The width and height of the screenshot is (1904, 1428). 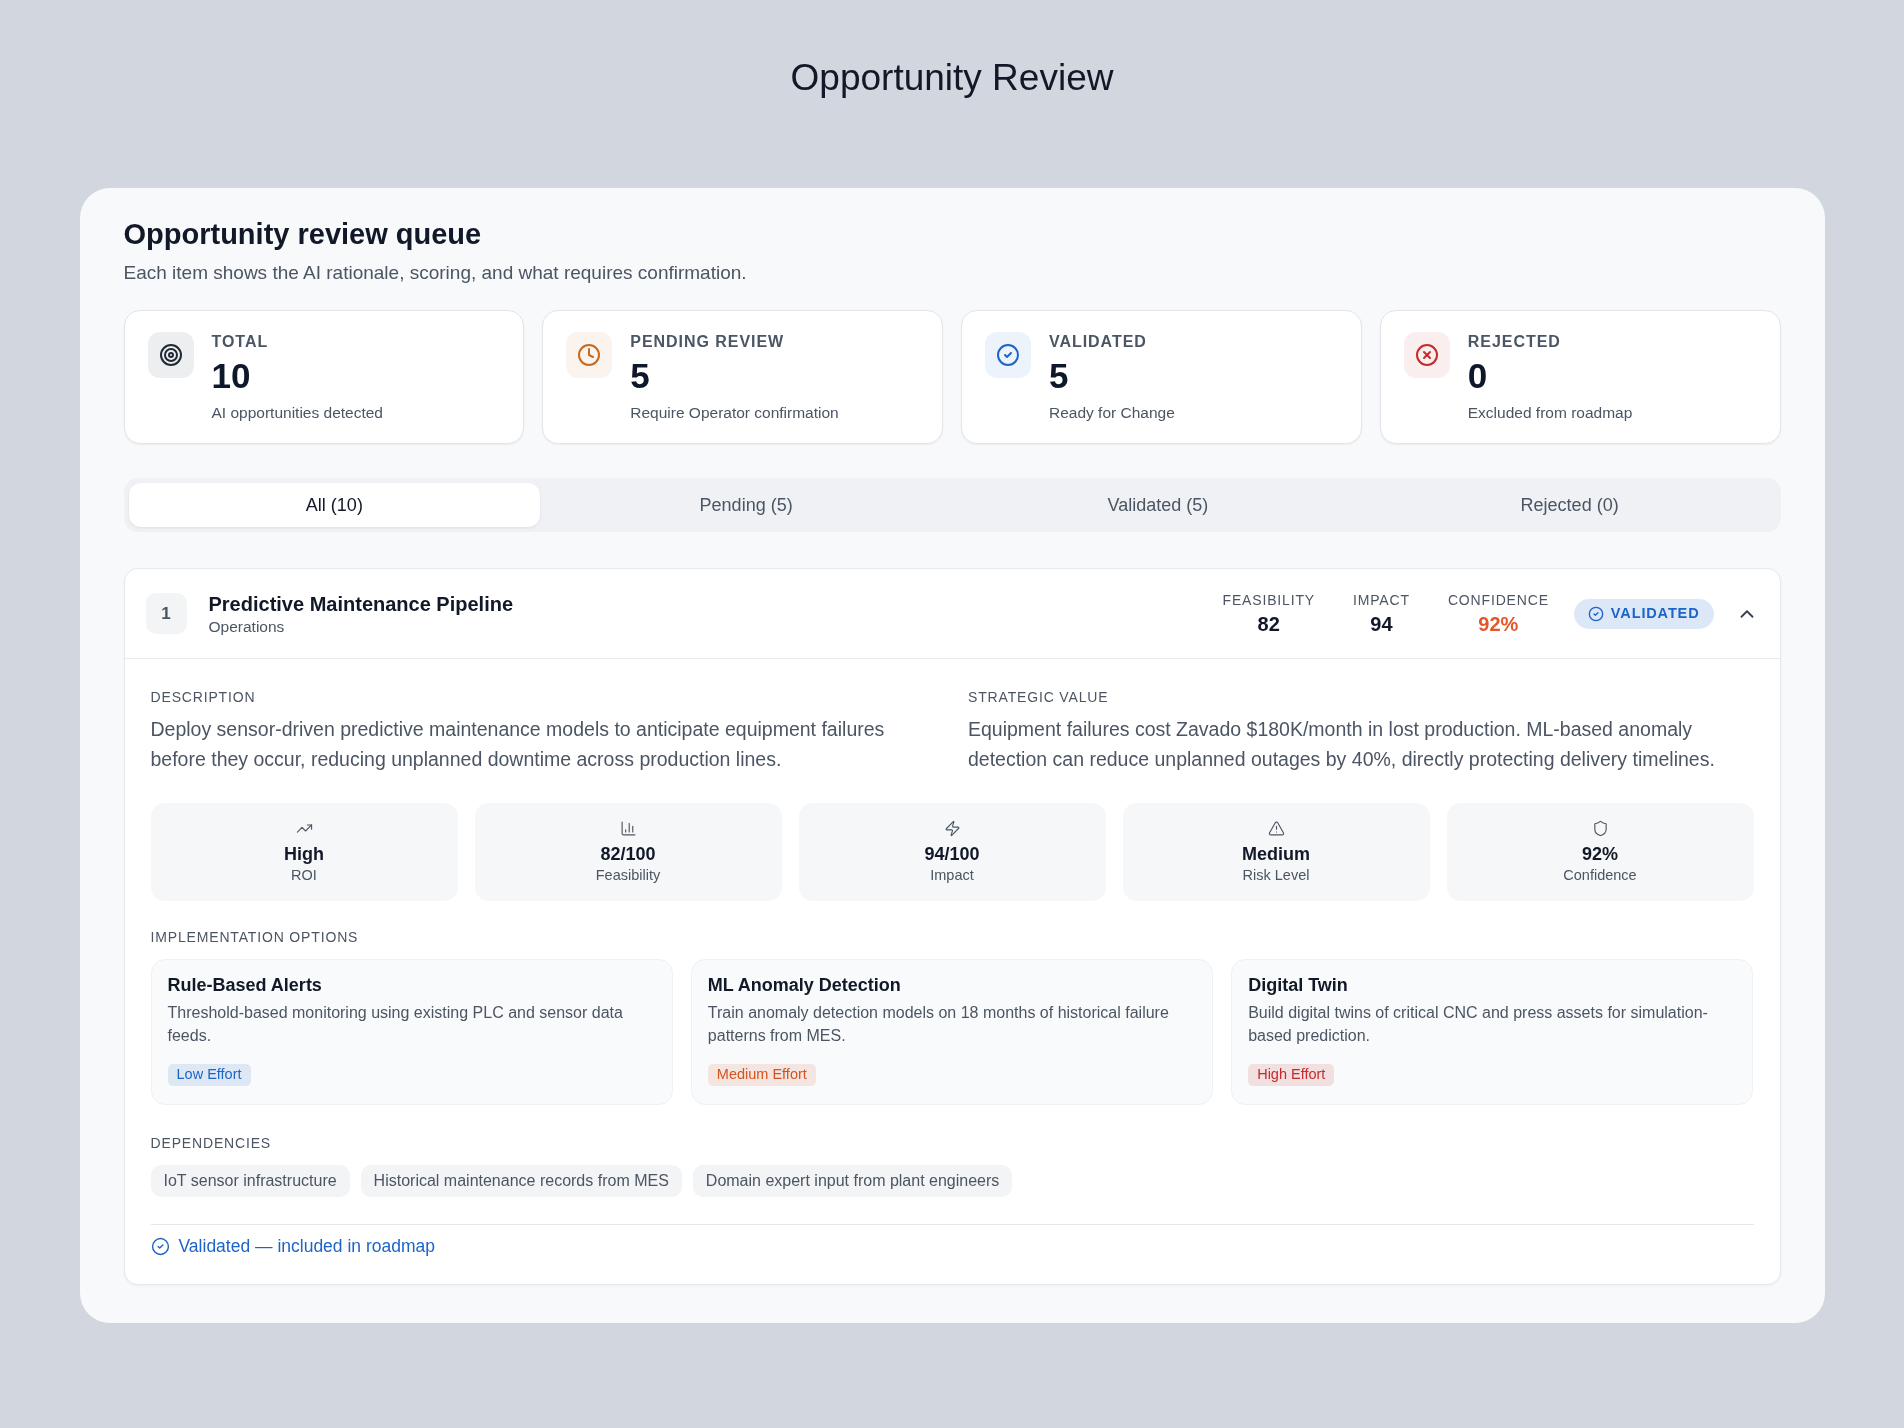 I want to click on dependency-chip: IoT sensor infrastructure, so click(x=250, y=1181).